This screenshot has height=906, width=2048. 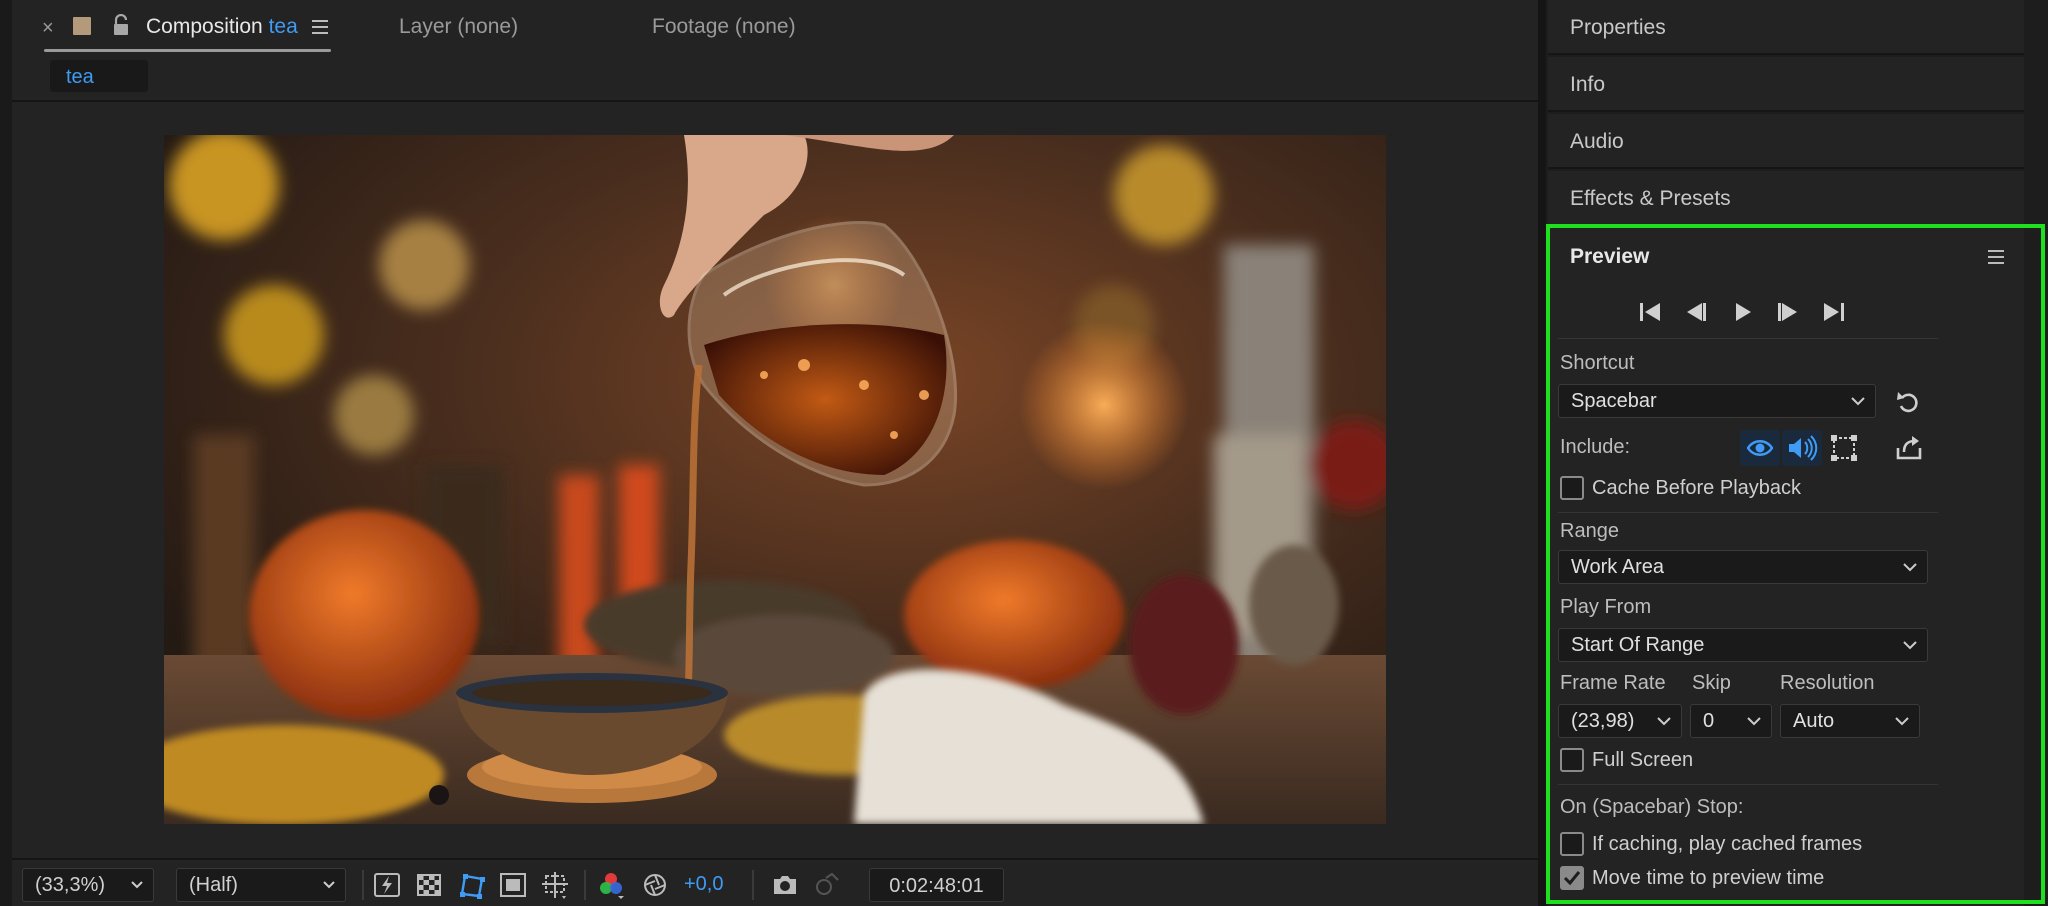 I want to click on audio-panel-header: Audio, so click(x=1786, y=141).